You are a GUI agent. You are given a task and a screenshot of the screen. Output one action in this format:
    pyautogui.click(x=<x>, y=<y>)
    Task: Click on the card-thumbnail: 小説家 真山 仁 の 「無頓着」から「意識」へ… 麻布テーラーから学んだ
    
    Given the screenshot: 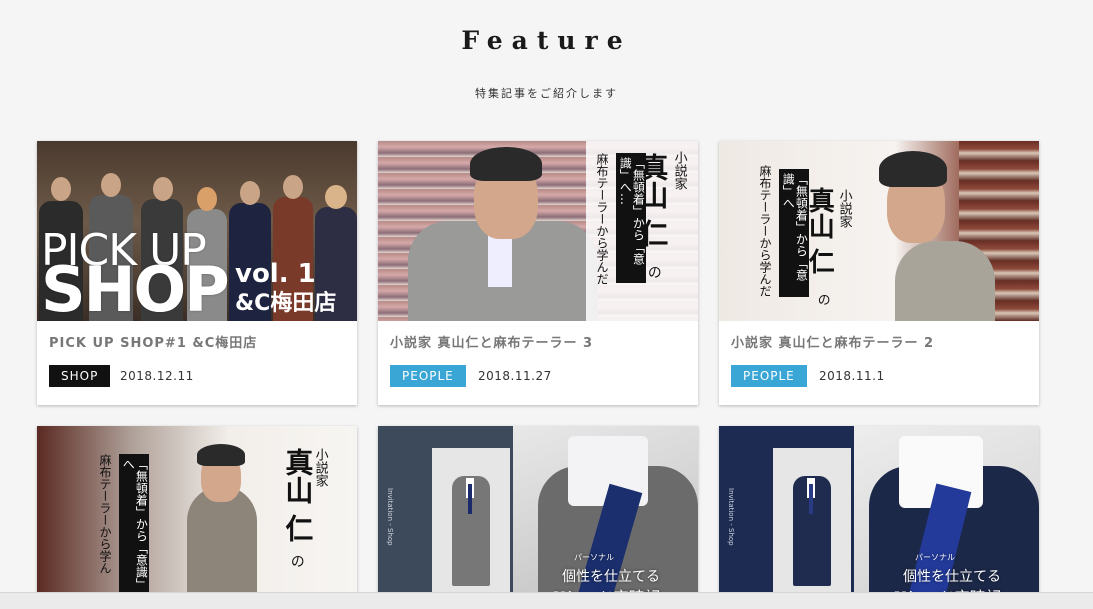 What is the action you would take?
    pyautogui.click(x=538, y=231)
    